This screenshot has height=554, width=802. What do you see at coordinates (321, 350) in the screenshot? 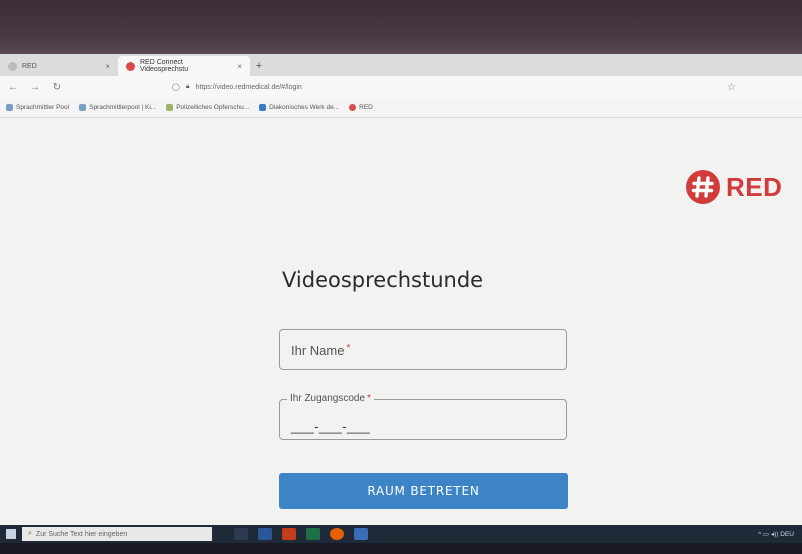
I see `name-placeholder: Ihr Name *` at bounding box center [321, 350].